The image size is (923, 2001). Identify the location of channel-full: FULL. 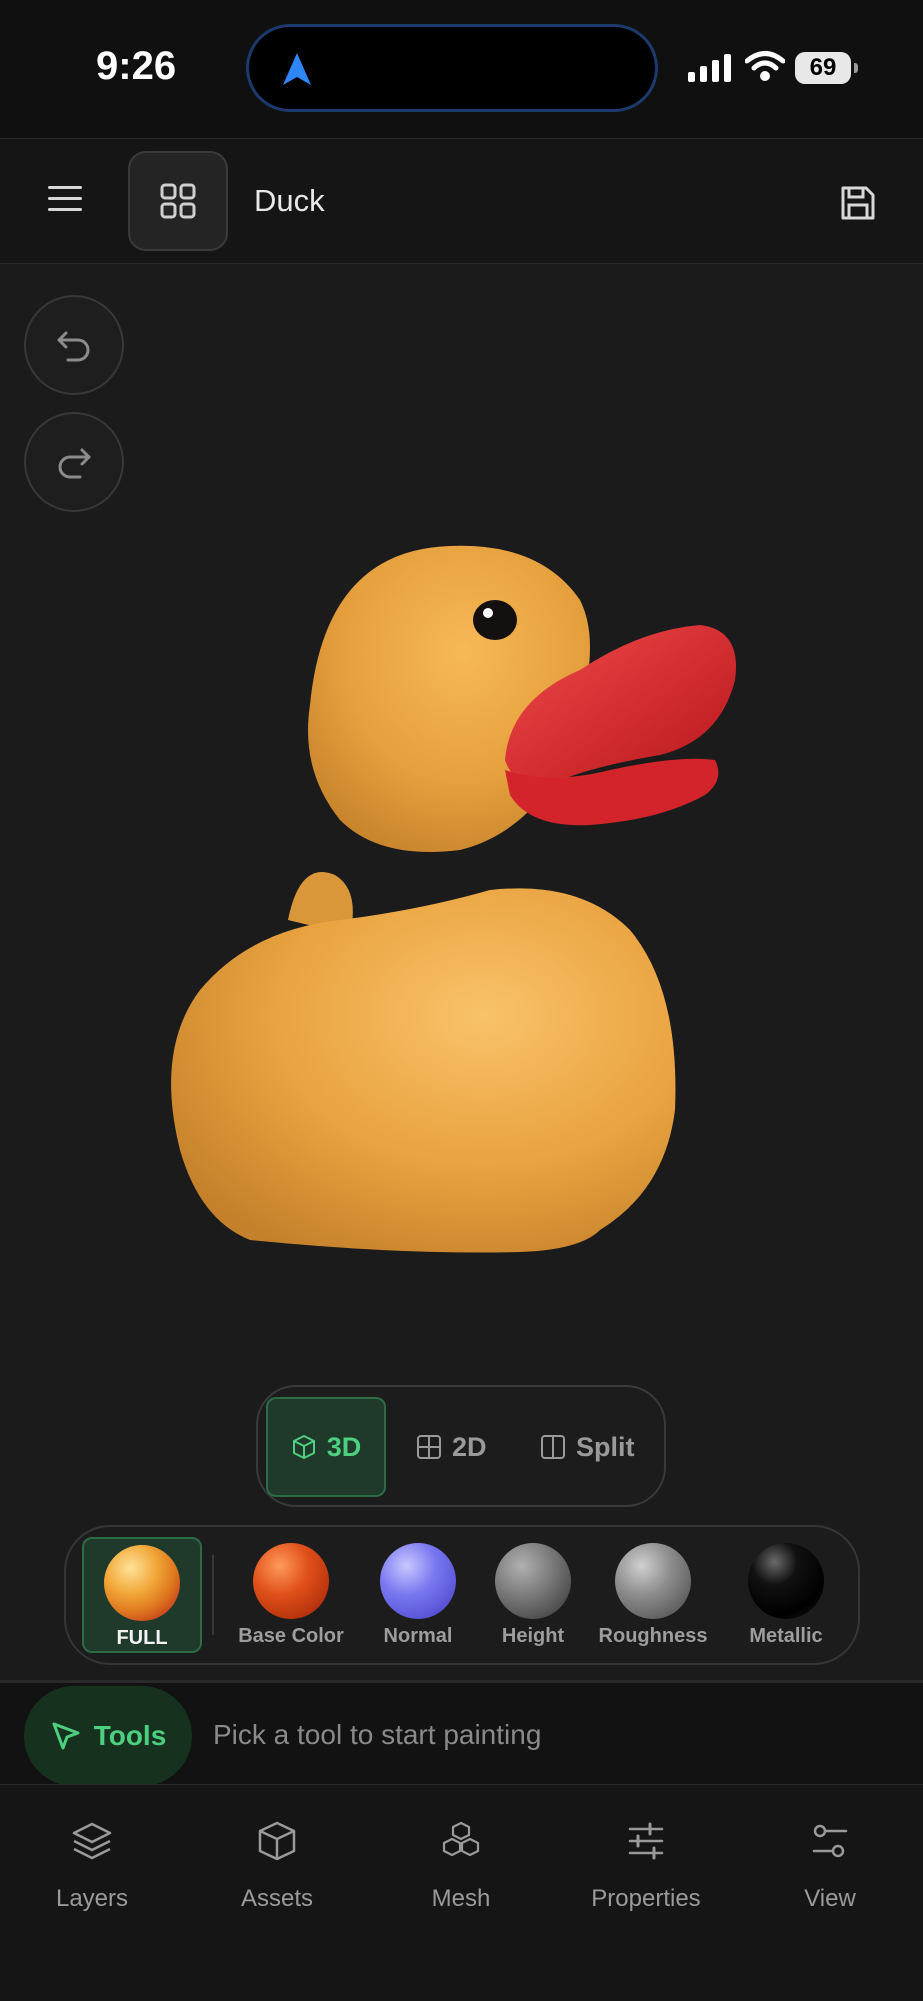
(142, 1595).